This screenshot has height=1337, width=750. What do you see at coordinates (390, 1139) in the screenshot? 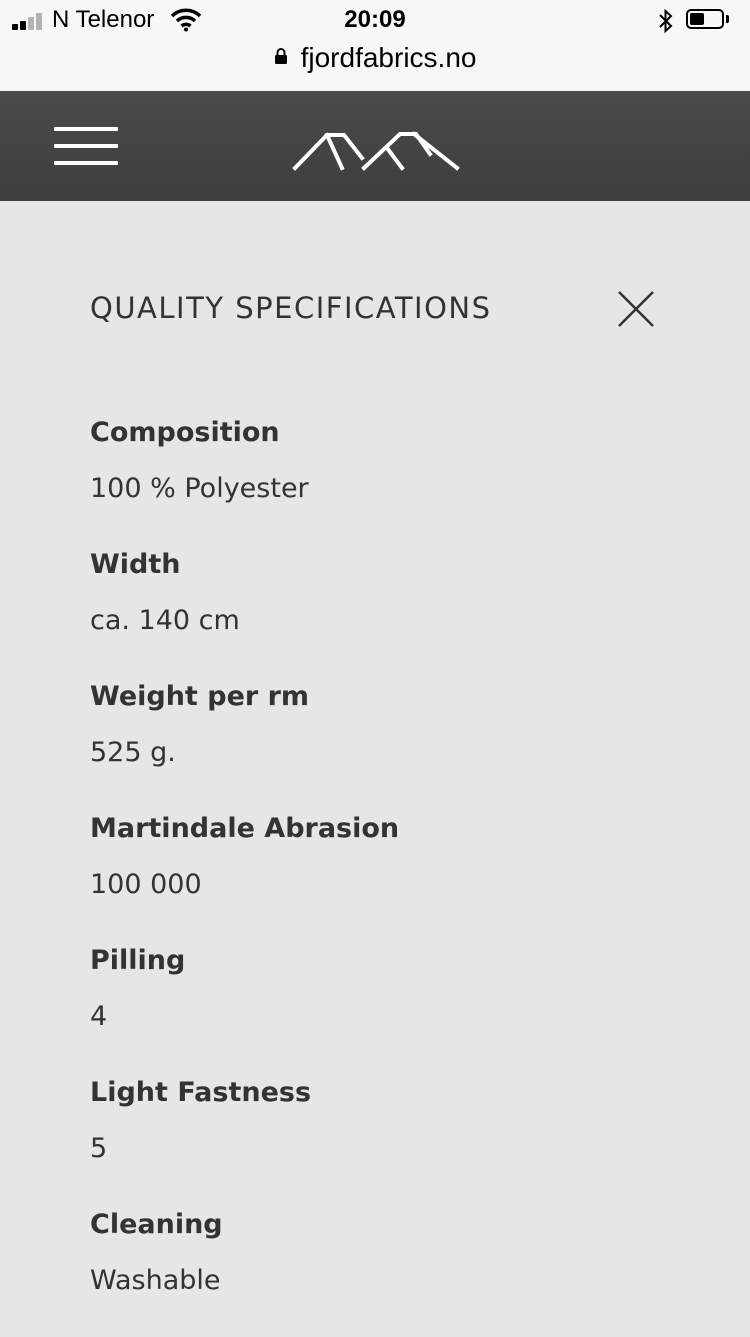
I see `spec-item: Light Fastness 5` at bounding box center [390, 1139].